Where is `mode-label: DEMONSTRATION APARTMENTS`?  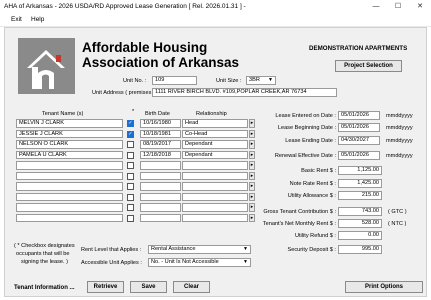
mode-label: DEMONSTRATION APARTMENTS is located at coordinates (358, 48).